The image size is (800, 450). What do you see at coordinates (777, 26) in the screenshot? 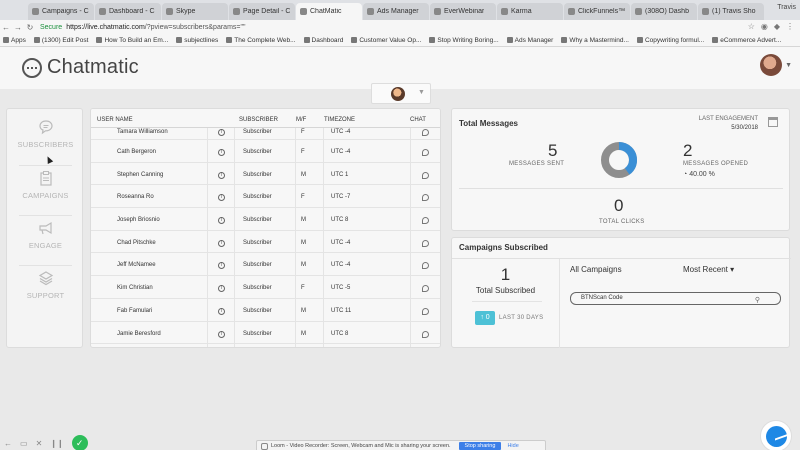
I see `extension-icon: ◆` at bounding box center [777, 26].